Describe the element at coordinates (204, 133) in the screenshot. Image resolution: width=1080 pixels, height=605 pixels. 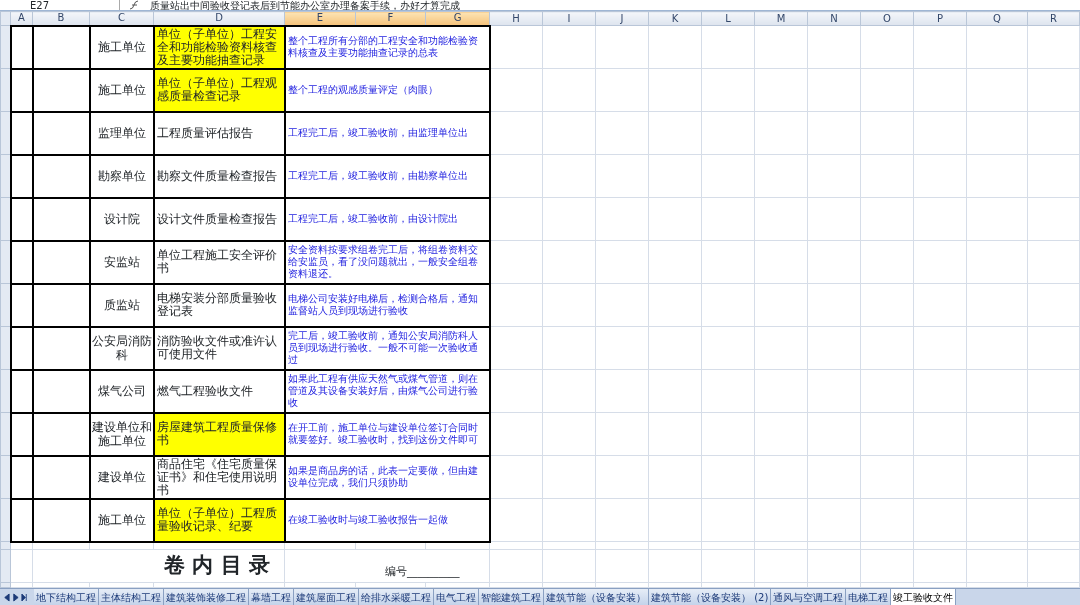
I see `table-cell-text: 工程质量评估报告` at that location.